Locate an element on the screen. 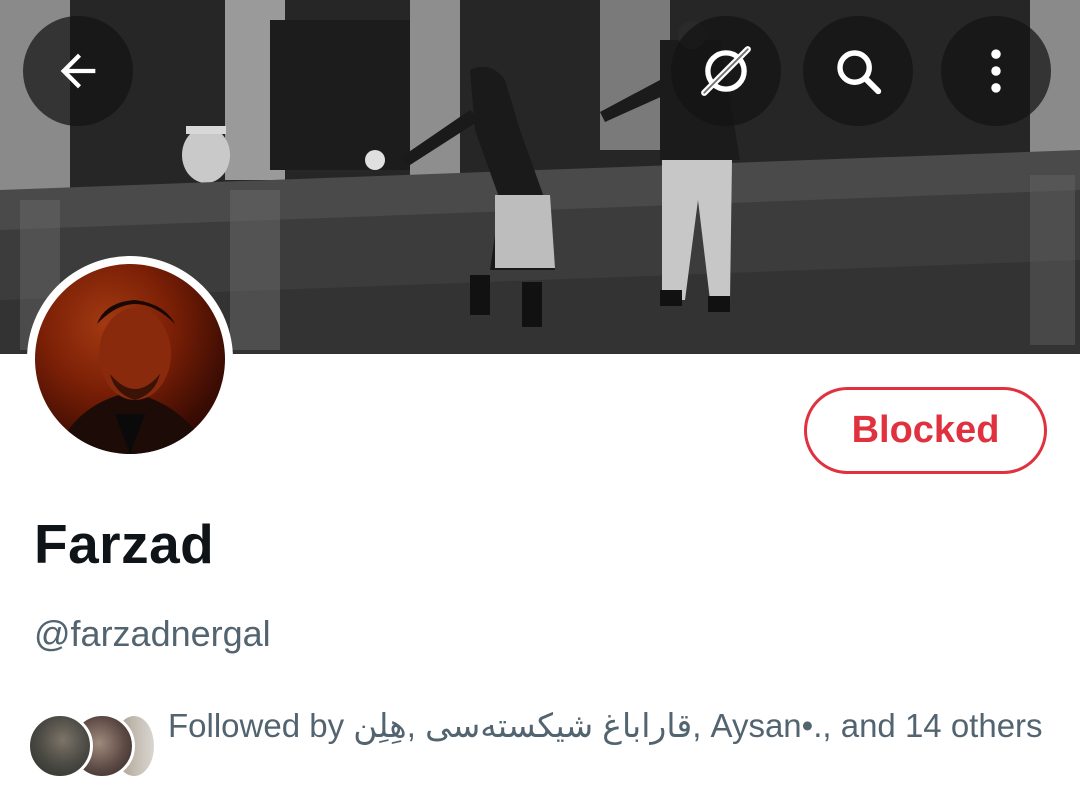  followed-by-suffix: , and 14 others is located at coordinates (932, 725).